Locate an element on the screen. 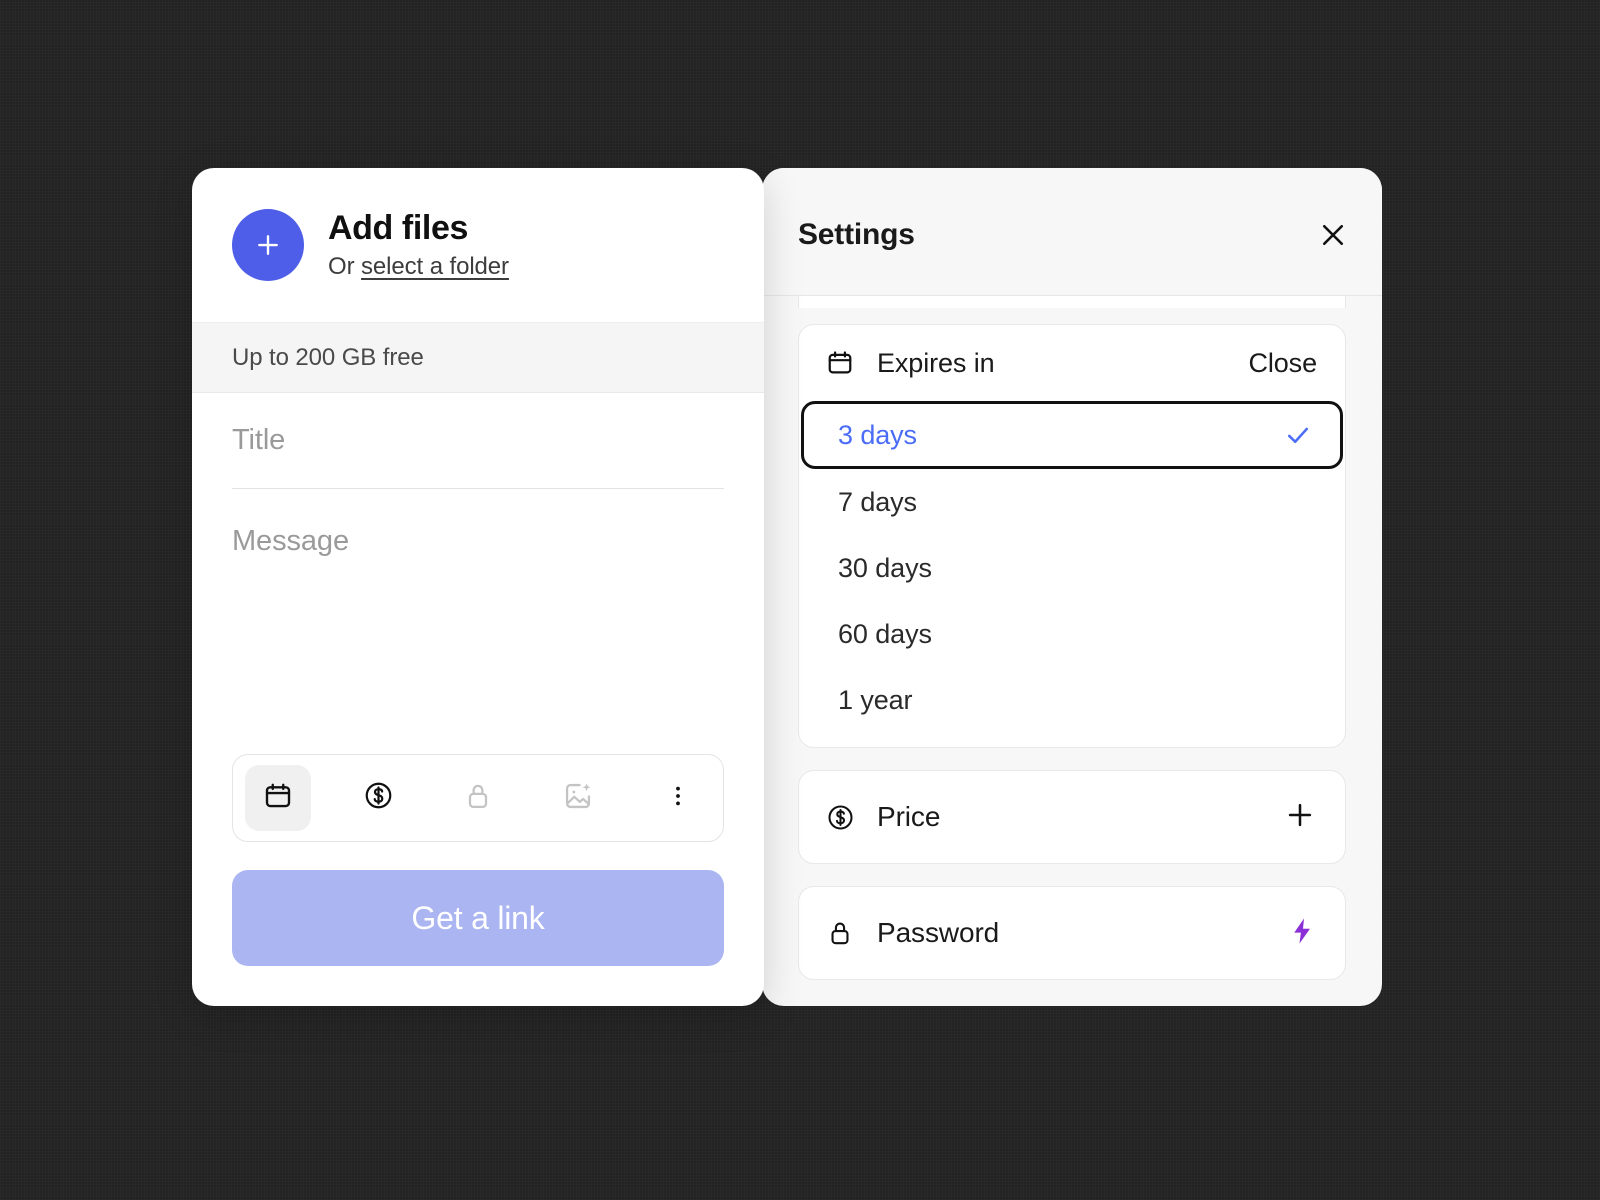 This screenshot has width=1600, height=1200. pro-upgrade-button is located at coordinates (1302, 933).